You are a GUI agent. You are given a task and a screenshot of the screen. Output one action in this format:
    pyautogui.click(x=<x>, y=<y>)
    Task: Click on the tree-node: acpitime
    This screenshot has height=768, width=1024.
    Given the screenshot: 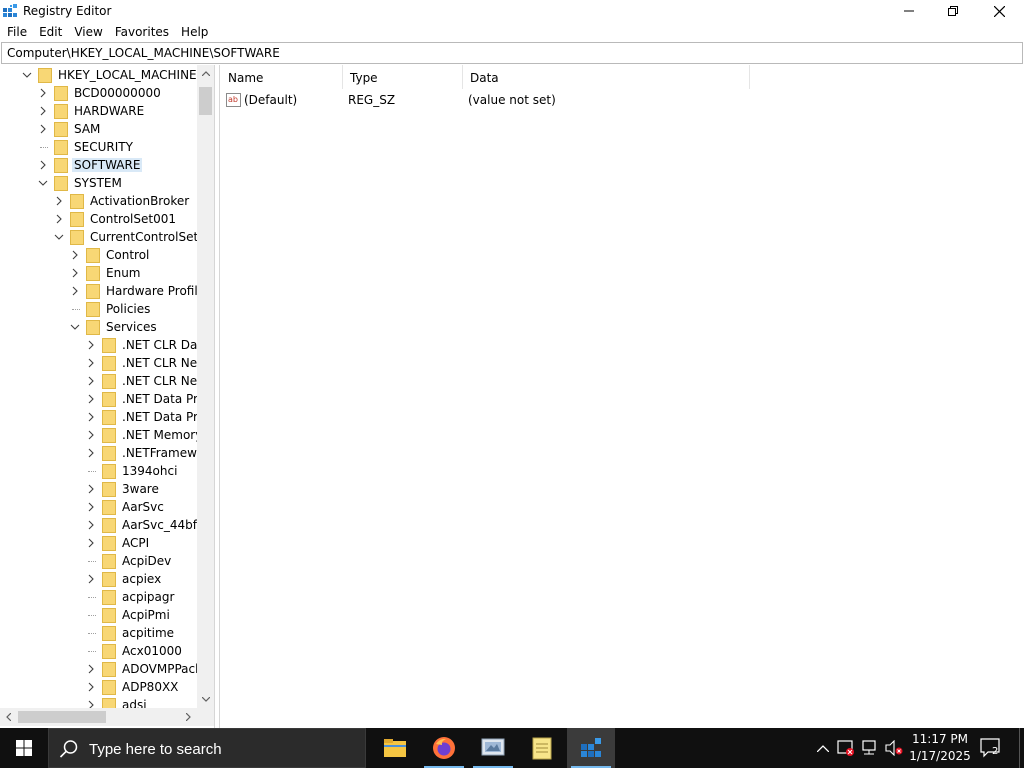 What is the action you would take?
    pyautogui.click(x=100, y=633)
    